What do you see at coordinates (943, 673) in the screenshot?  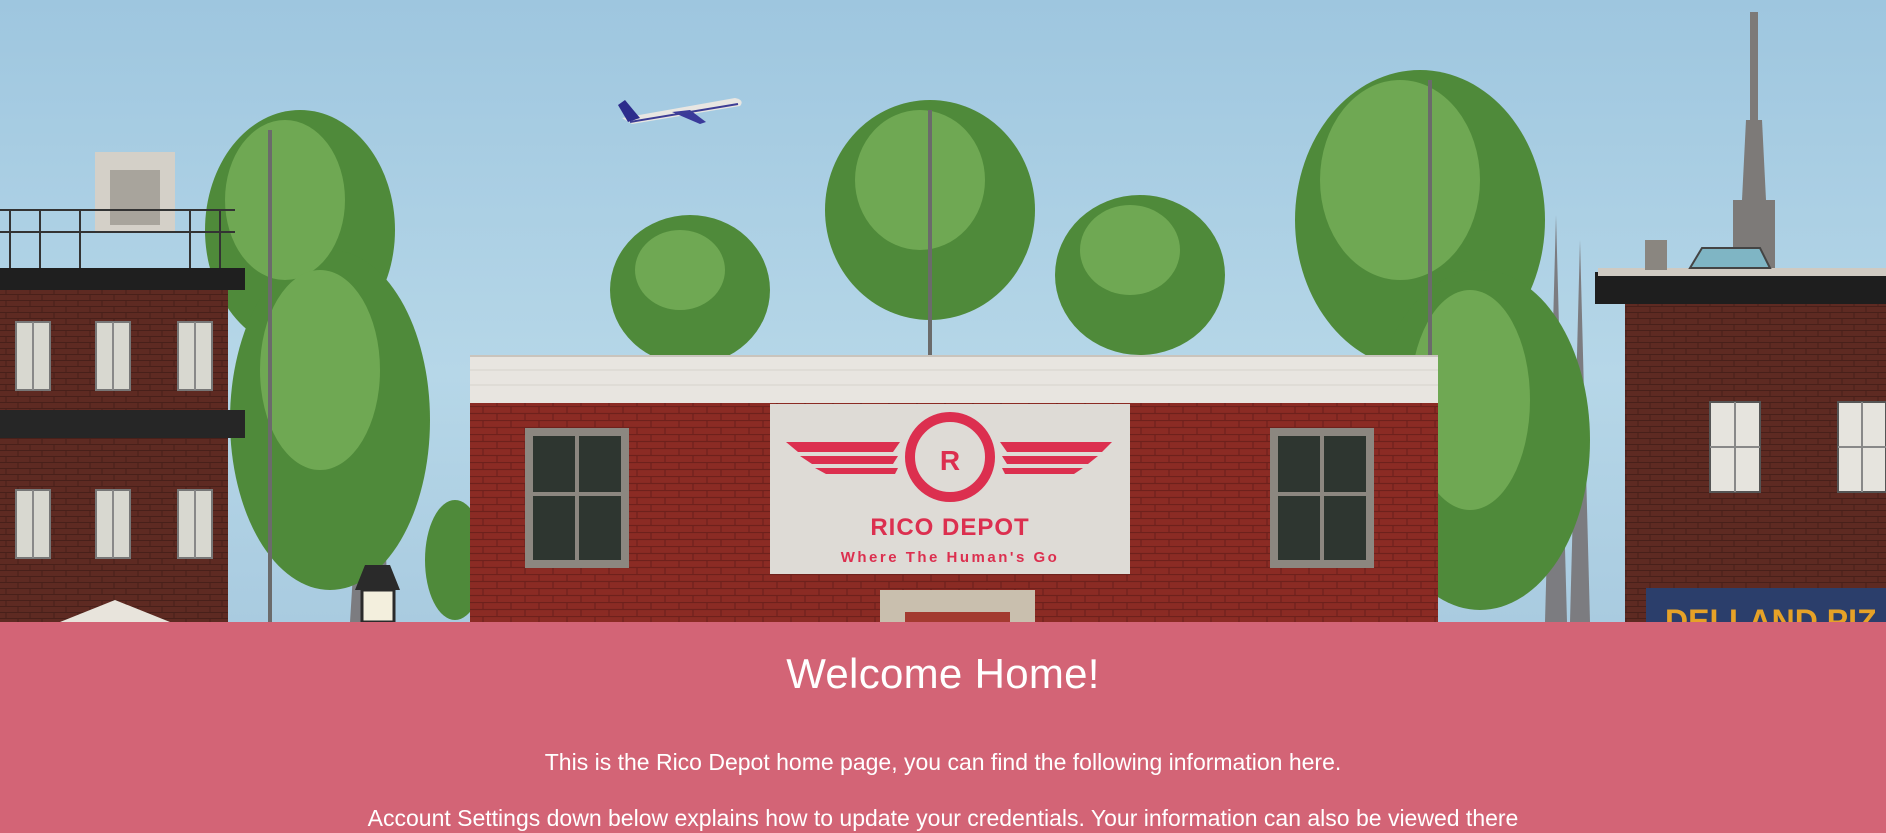 I see `welcome-title: Welcome Home!` at bounding box center [943, 673].